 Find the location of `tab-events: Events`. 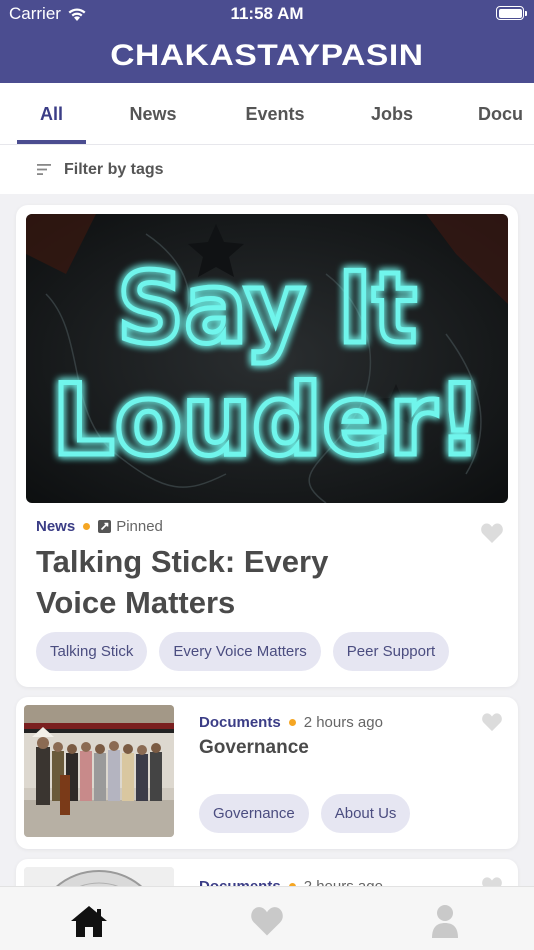

tab-events: Events is located at coordinates (275, 113).